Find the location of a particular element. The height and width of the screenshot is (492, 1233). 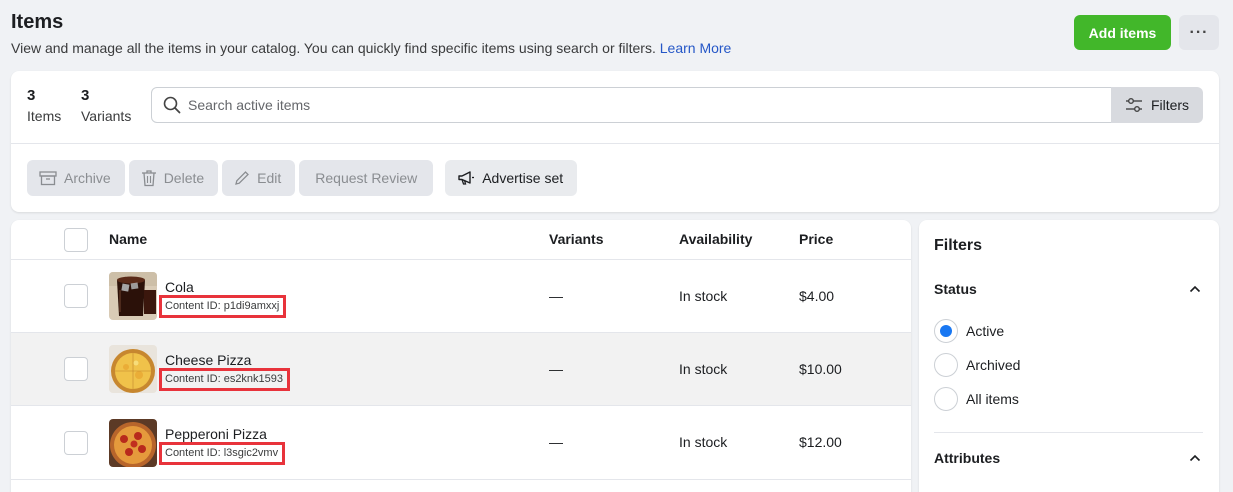

search-icon is located at coordinates (172, 105).